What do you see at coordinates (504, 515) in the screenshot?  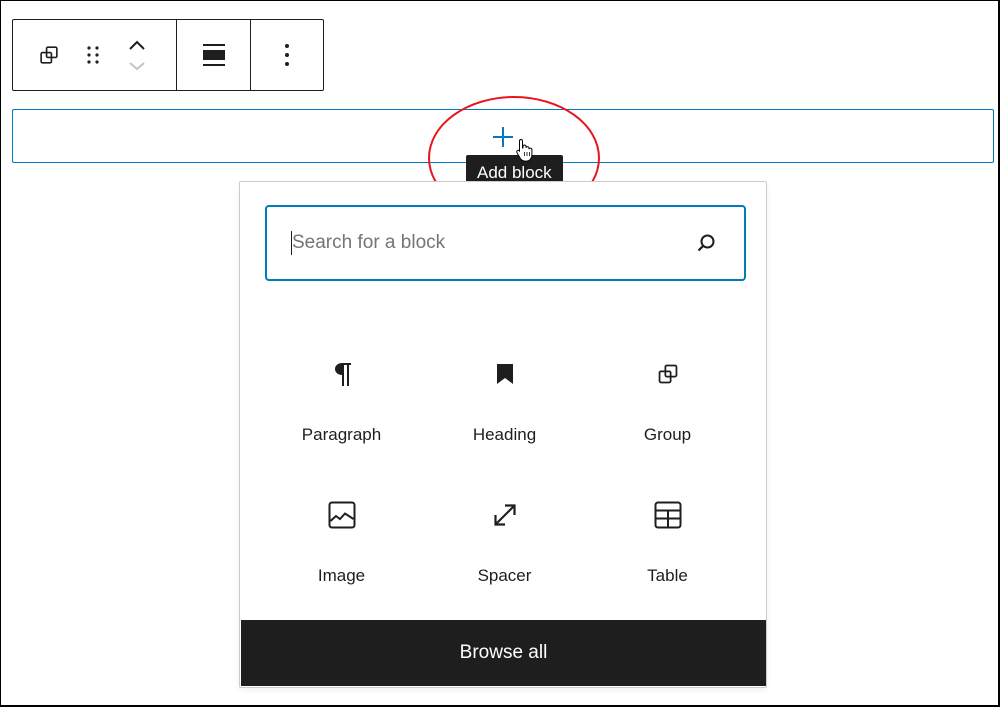 I see `resize-arrows-icon` at bounding box center [504, 515].